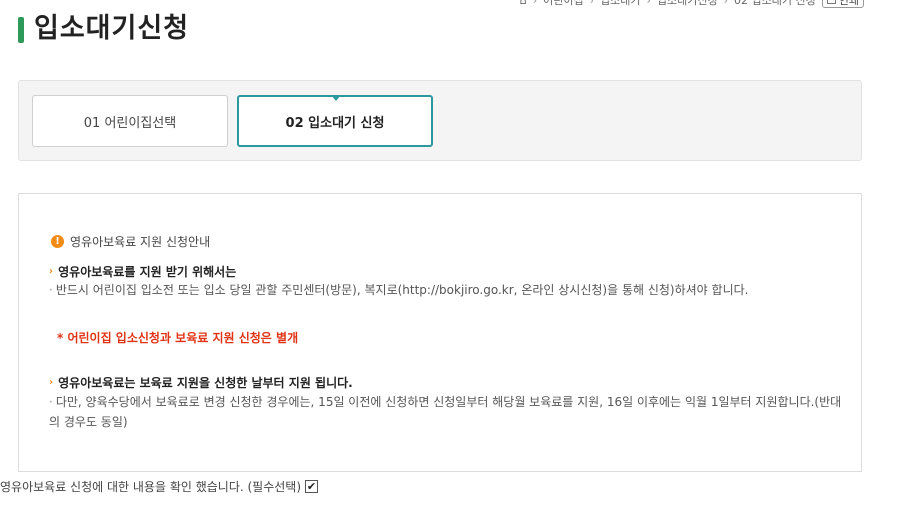 The height and width of the screenshot is (514, 900). What do you see at coordinates (312, 486) in the screenshot?
I see `confirm-checkbox: ✔` at bounding box center [312, 486].